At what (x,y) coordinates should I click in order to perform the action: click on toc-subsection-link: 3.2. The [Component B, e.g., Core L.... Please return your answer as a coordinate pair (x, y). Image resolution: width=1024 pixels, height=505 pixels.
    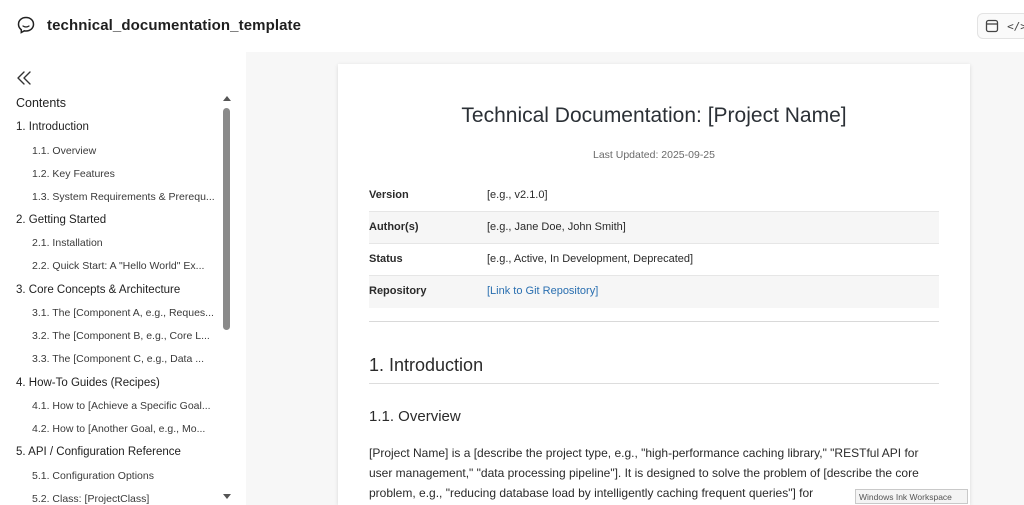
    Looking at the image, I should click on (124, 336).